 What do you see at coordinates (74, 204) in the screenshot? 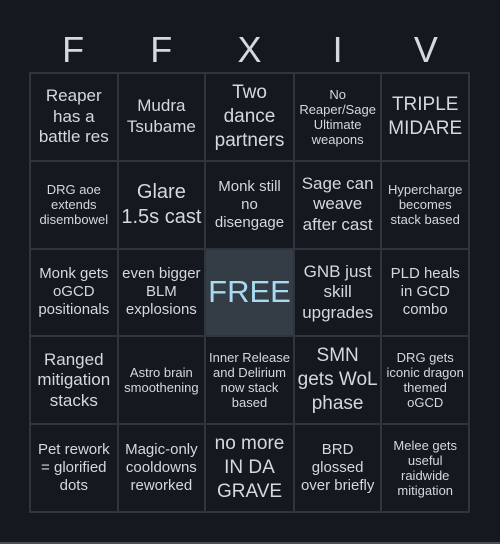
I see `bingo-cell: DRG aoe extends disembowel` at bounding box center [74, 204].